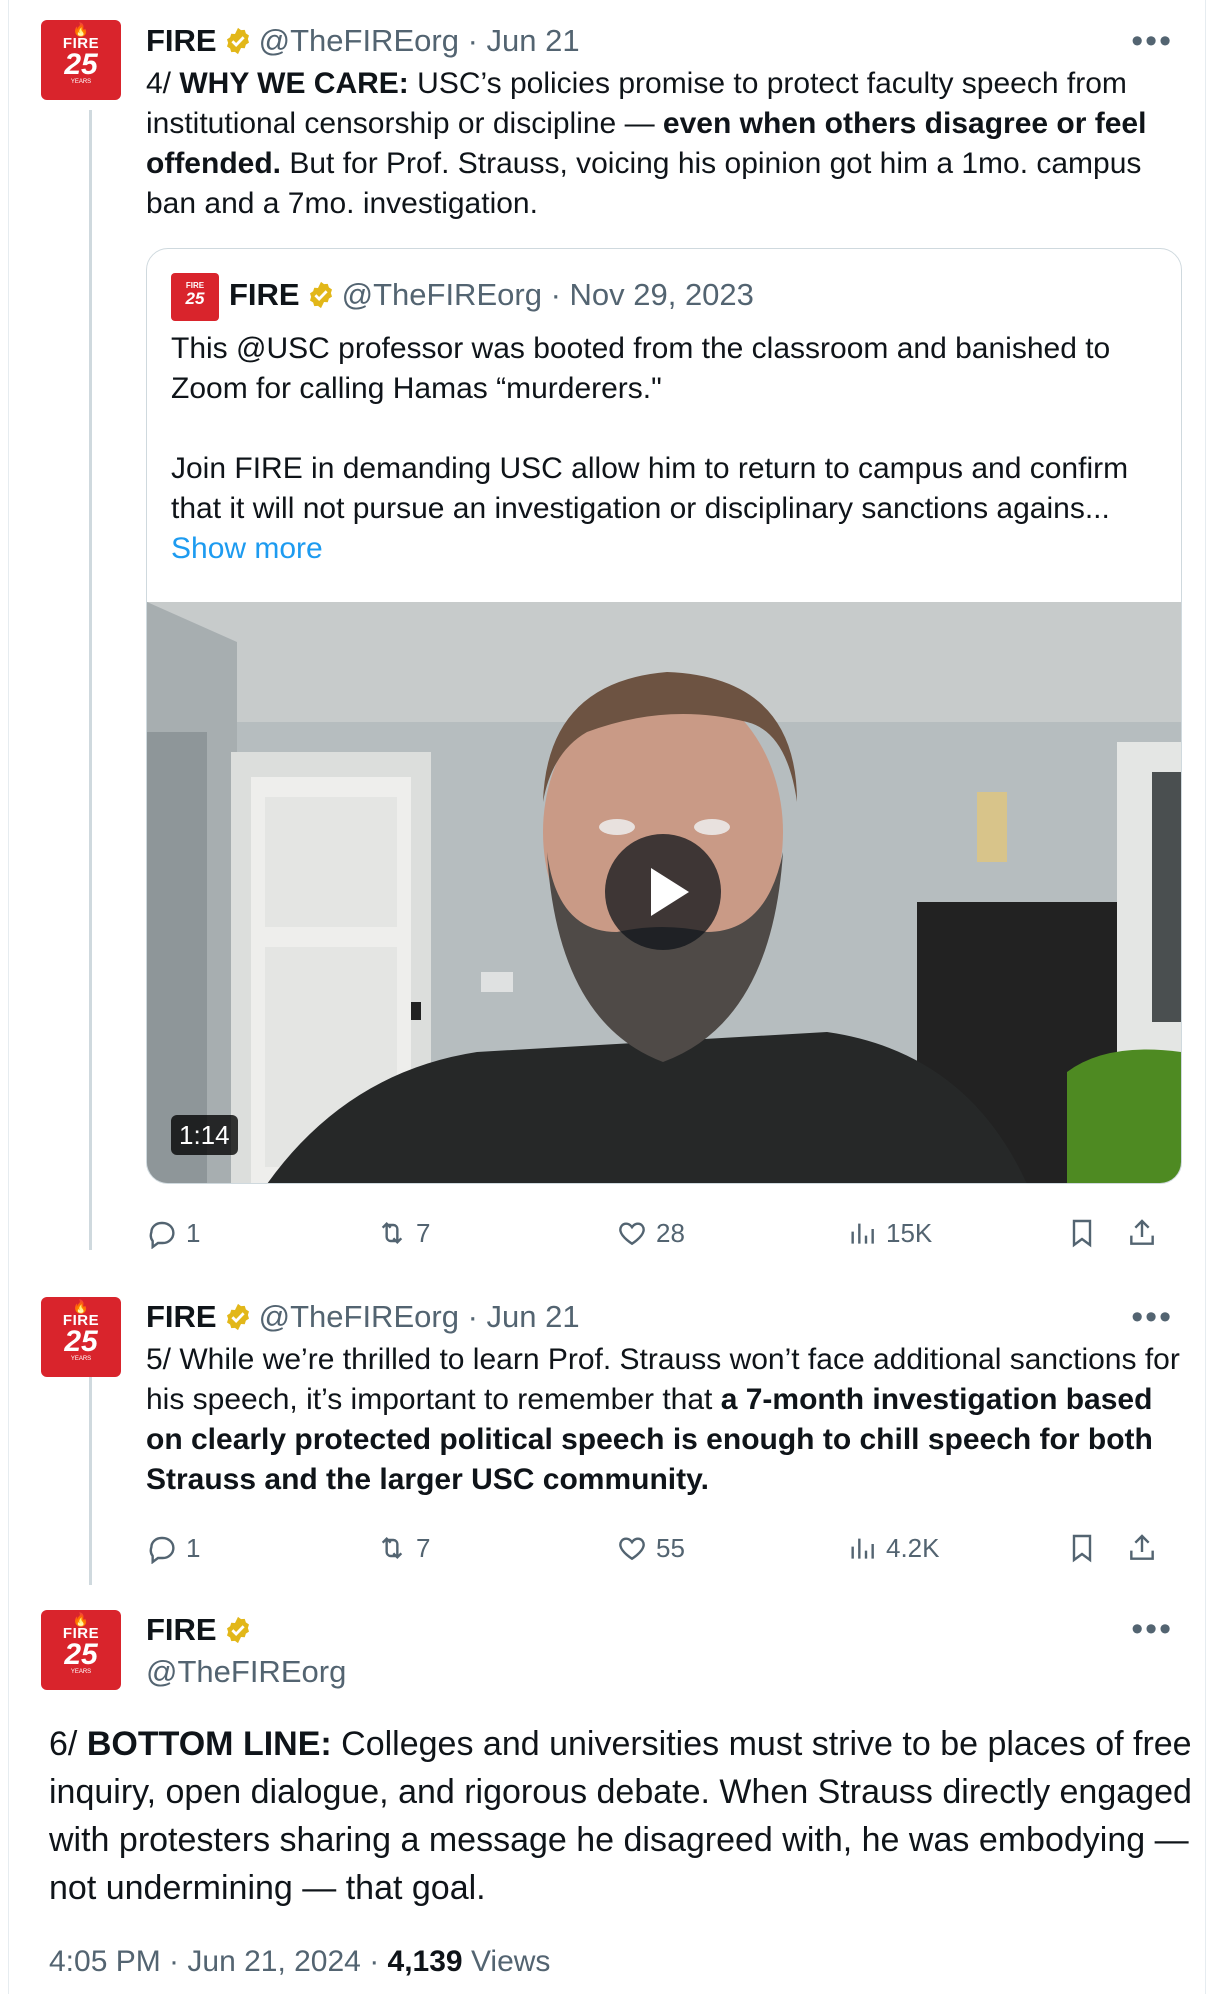 The height and width of the screenshot is (1994, 1218). I want to click on quote-header: FIRE @TheFIREorg · Nov 29, 2023, so click(491, 295).